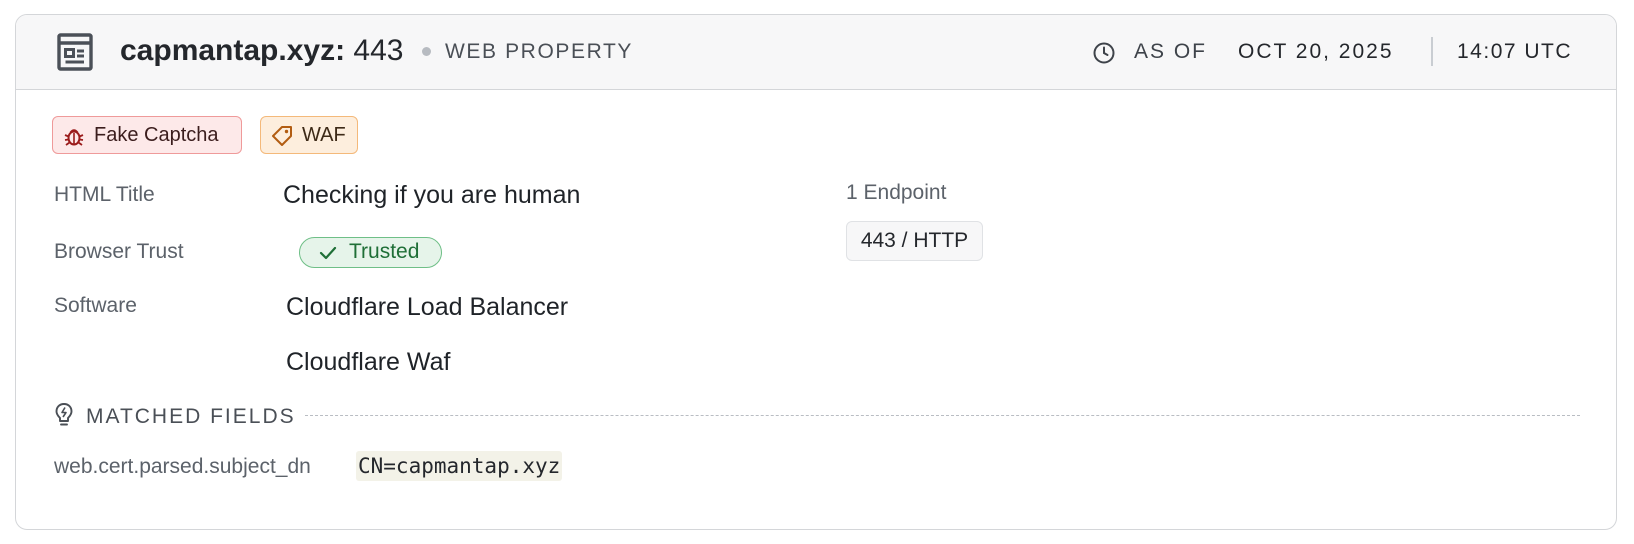 The height and width of the screenshot is (544, 1634). Describe the element at coordinates (156, 135) in the screenshot. I see `tag-label: Fake Captcha` at that location.